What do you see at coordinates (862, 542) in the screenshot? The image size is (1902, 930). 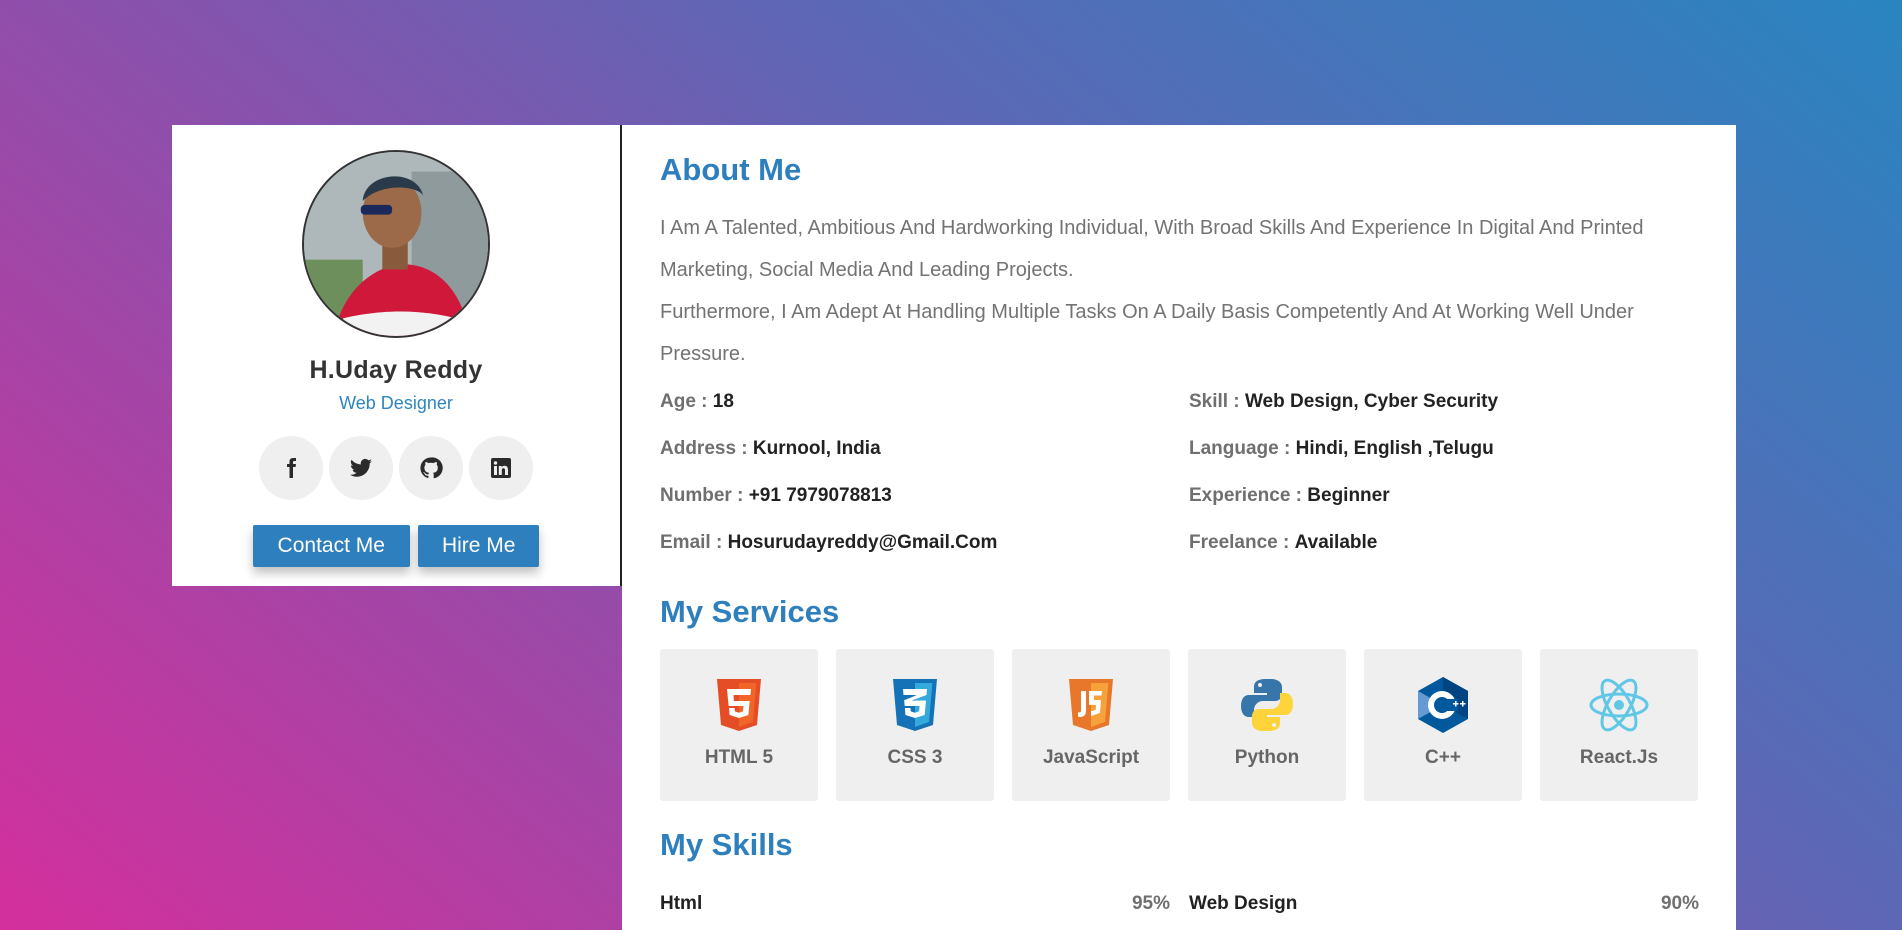 I see `info-value: Hosurudayreddy@Gmail.Com` at bounding box center [862, 542].